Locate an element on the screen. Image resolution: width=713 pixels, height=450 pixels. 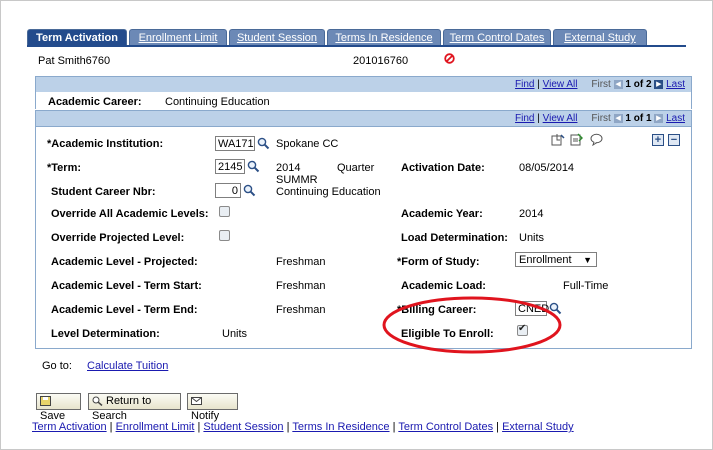
term-code: SUMMR is located at coordinates (297, 180).